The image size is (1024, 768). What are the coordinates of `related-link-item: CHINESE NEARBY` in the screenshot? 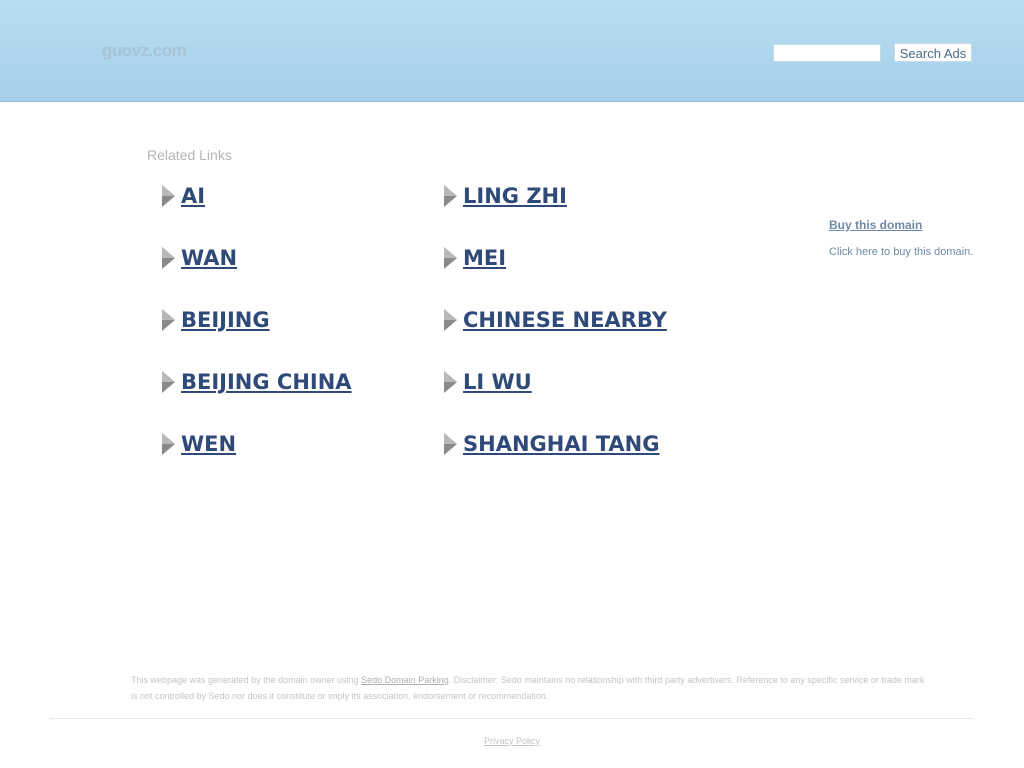 It's located at (555, 320).